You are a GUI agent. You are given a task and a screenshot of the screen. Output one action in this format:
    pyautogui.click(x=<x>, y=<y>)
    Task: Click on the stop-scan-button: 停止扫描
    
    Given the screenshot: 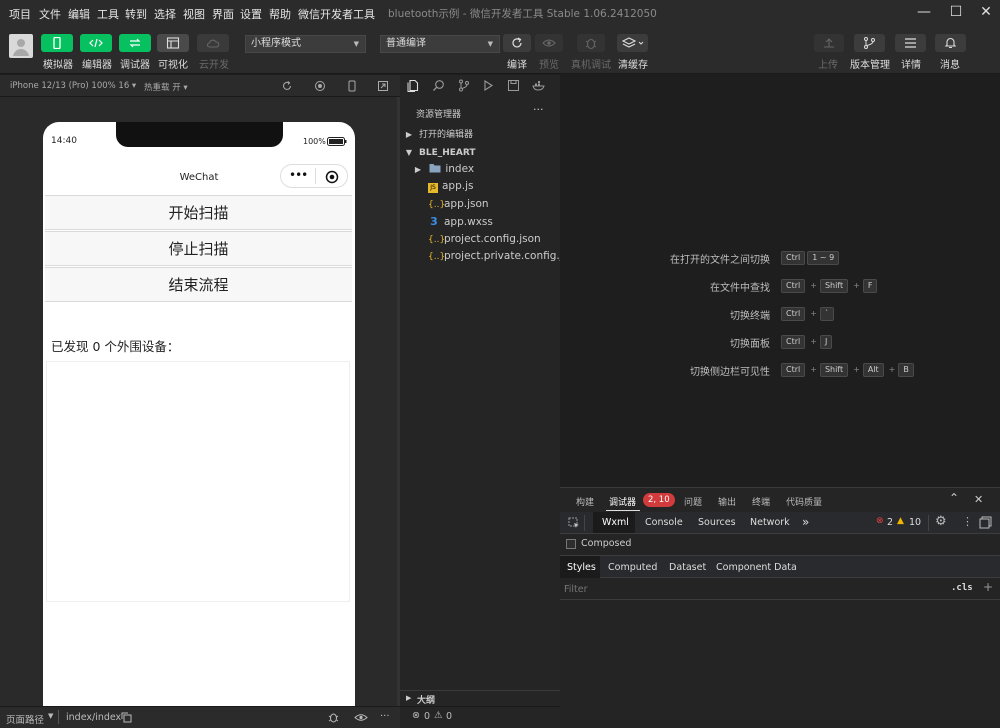 What is the action you would take?
    pyautogui.click(x=198, y=248)
    